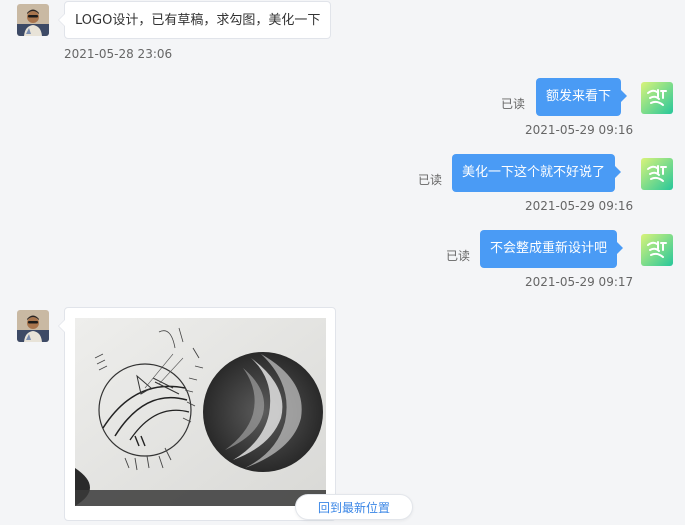  I want to click on message-bubble-incoming-1: LOGO设计，已有草稿，求勾图，美化一下, so click(194, 20).